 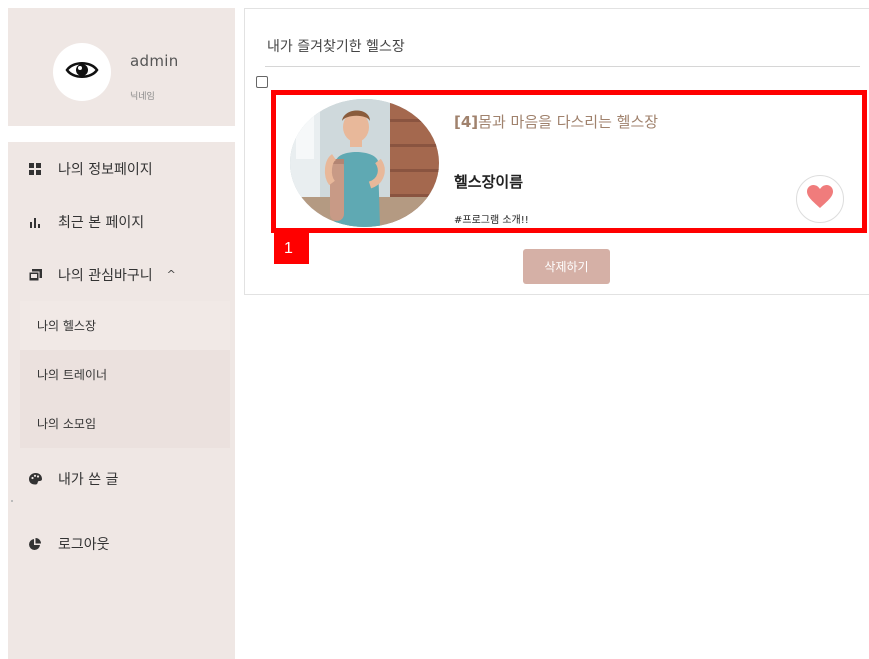 I want to click on gym-thumbnail, so click(x=364, y=163).